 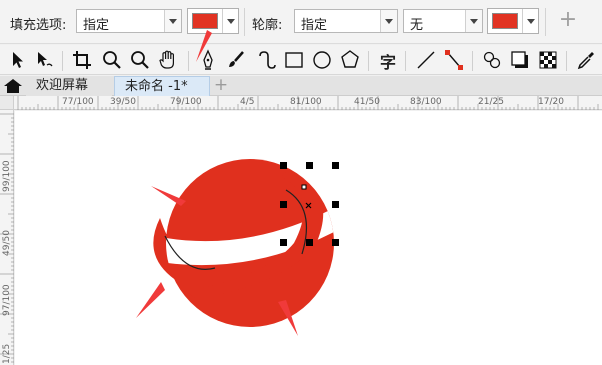 What do you see at coordinates (491, 102) in the screenshot?
I see `ruler-label: 21/25` at bounding box center [491, 102].